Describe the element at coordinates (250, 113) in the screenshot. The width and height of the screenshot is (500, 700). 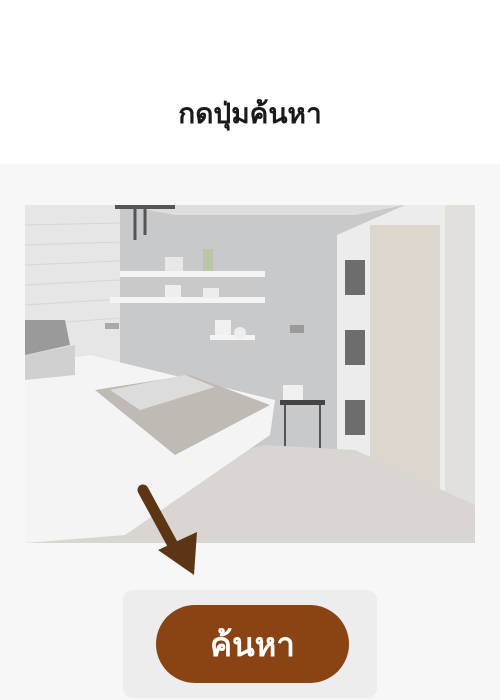
I see `instruction-title: กดปุ่มค้นหา` at that location.